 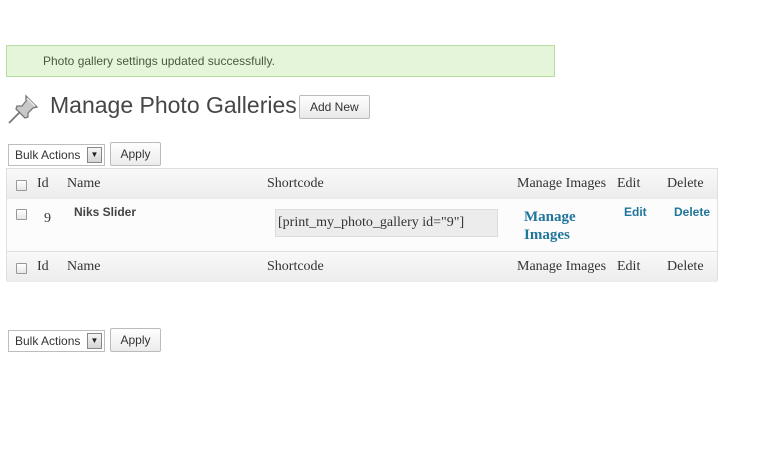 What do you see at coordinates (23, 109) in the screenshot?
I see `pushpin-icon` at bounding box center [23, 109].